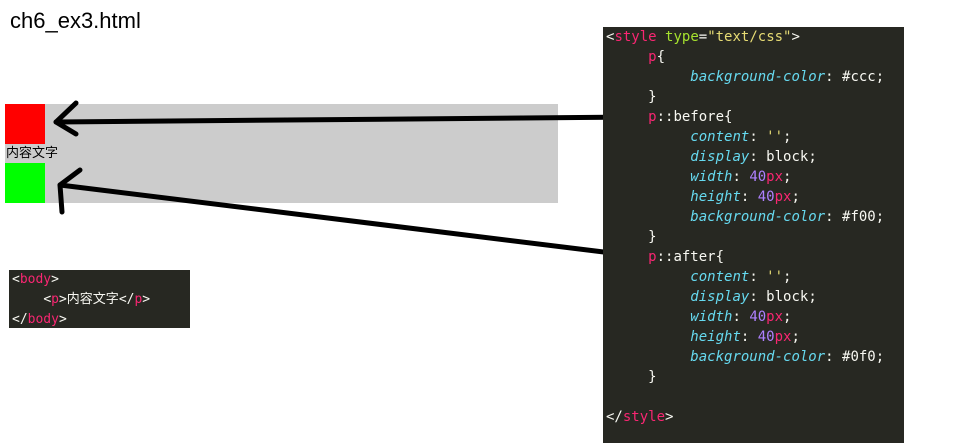 Image resolution: width=973 pixels, height=443 pixels. What do you see at coordinates (35, 279) in the screenshot?
I see `code-line: <body>` at bounding box center [35, 279].